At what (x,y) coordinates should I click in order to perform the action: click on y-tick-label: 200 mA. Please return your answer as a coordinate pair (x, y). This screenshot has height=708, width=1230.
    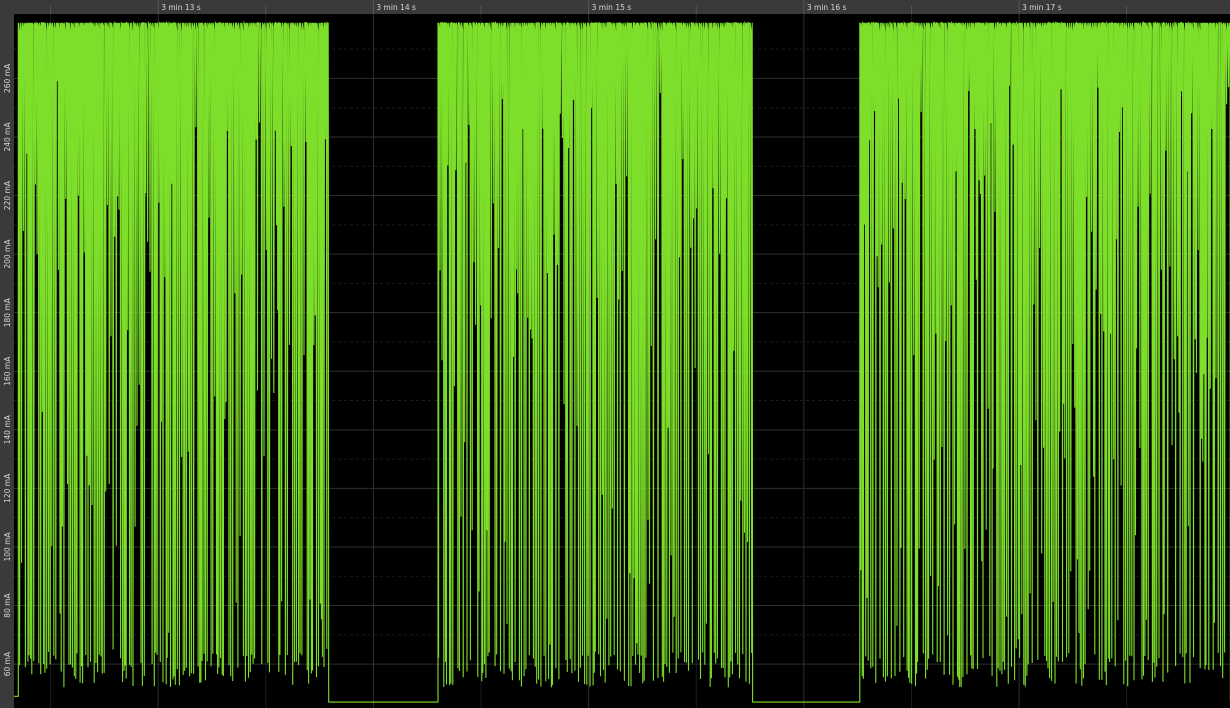
    Looking at the image, I should click on (7, 254).